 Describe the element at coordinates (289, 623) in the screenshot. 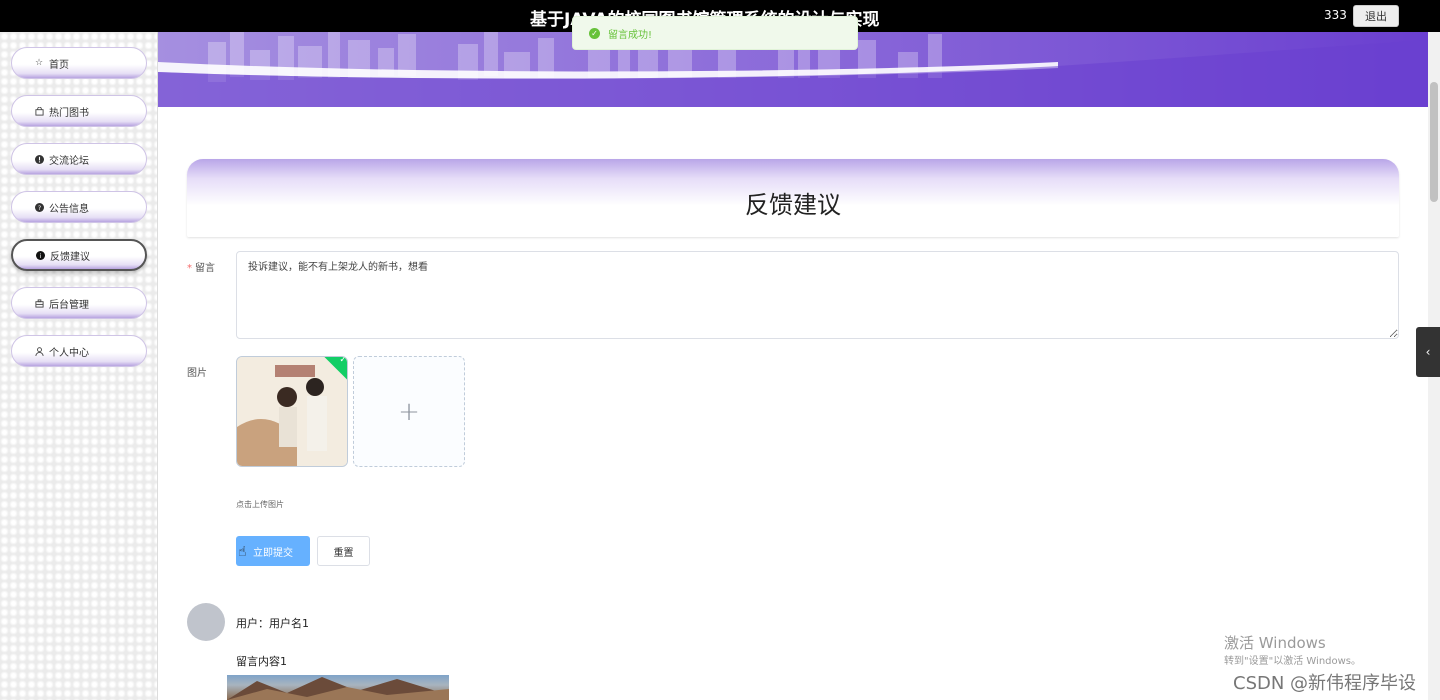

I see `comment-user-name: 用户名1` at that location.